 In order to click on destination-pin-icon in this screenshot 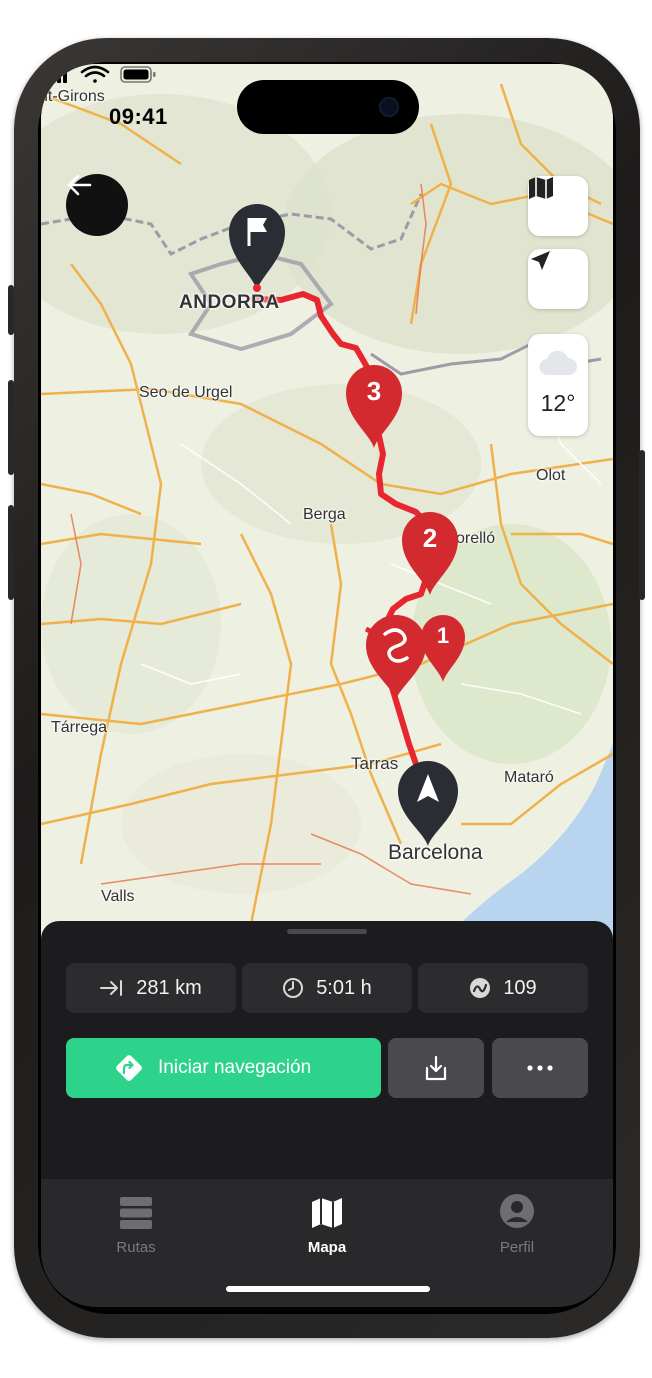, I will do `click(257, 248)`.